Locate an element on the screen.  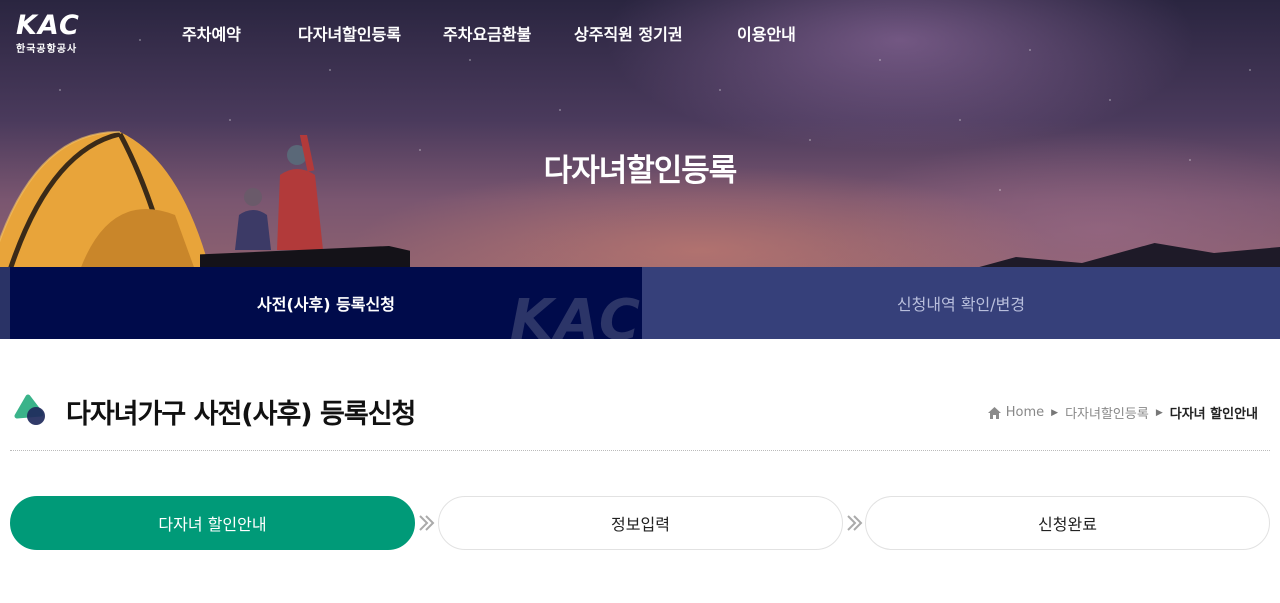
title-bullet-icon is located at coordinates (29, 409).